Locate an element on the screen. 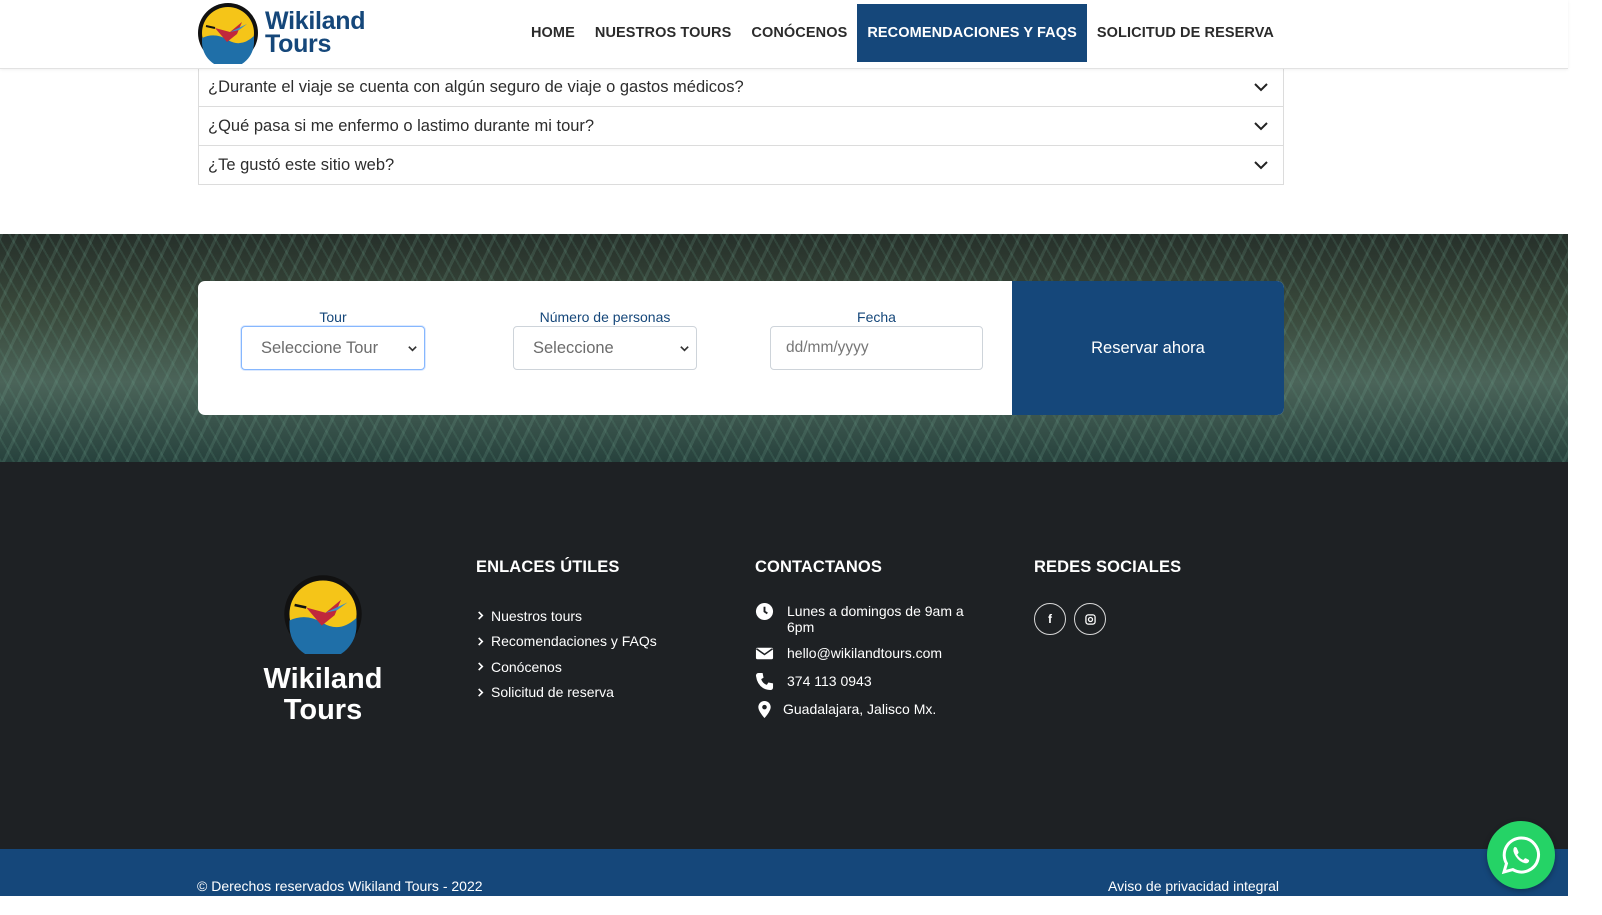 The width and height of the screenshot is (1602, 915). map-pin-icon is located at coordinates (764, 709).